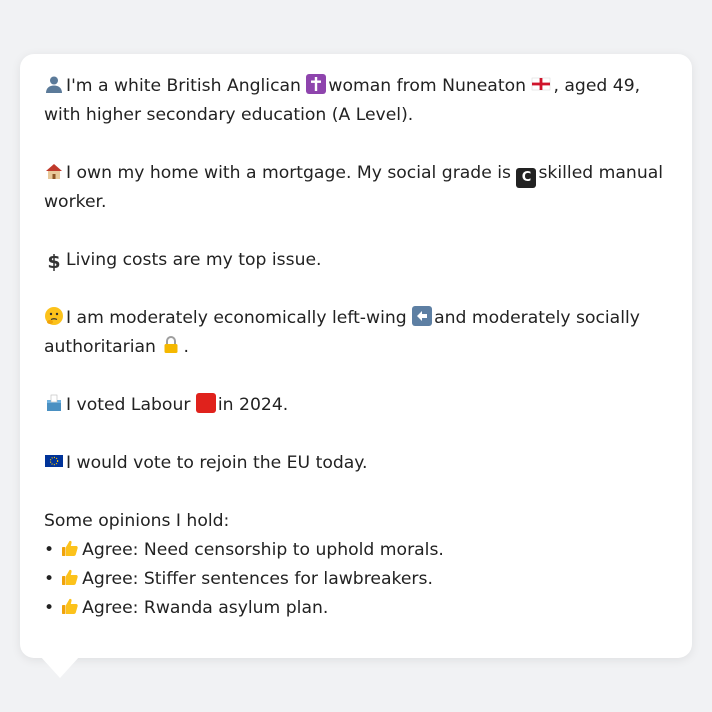  What do you see at coordinates (54, 262) in the screenshot?
I see `dollar-icon: $` at bounding box center [54, 262].